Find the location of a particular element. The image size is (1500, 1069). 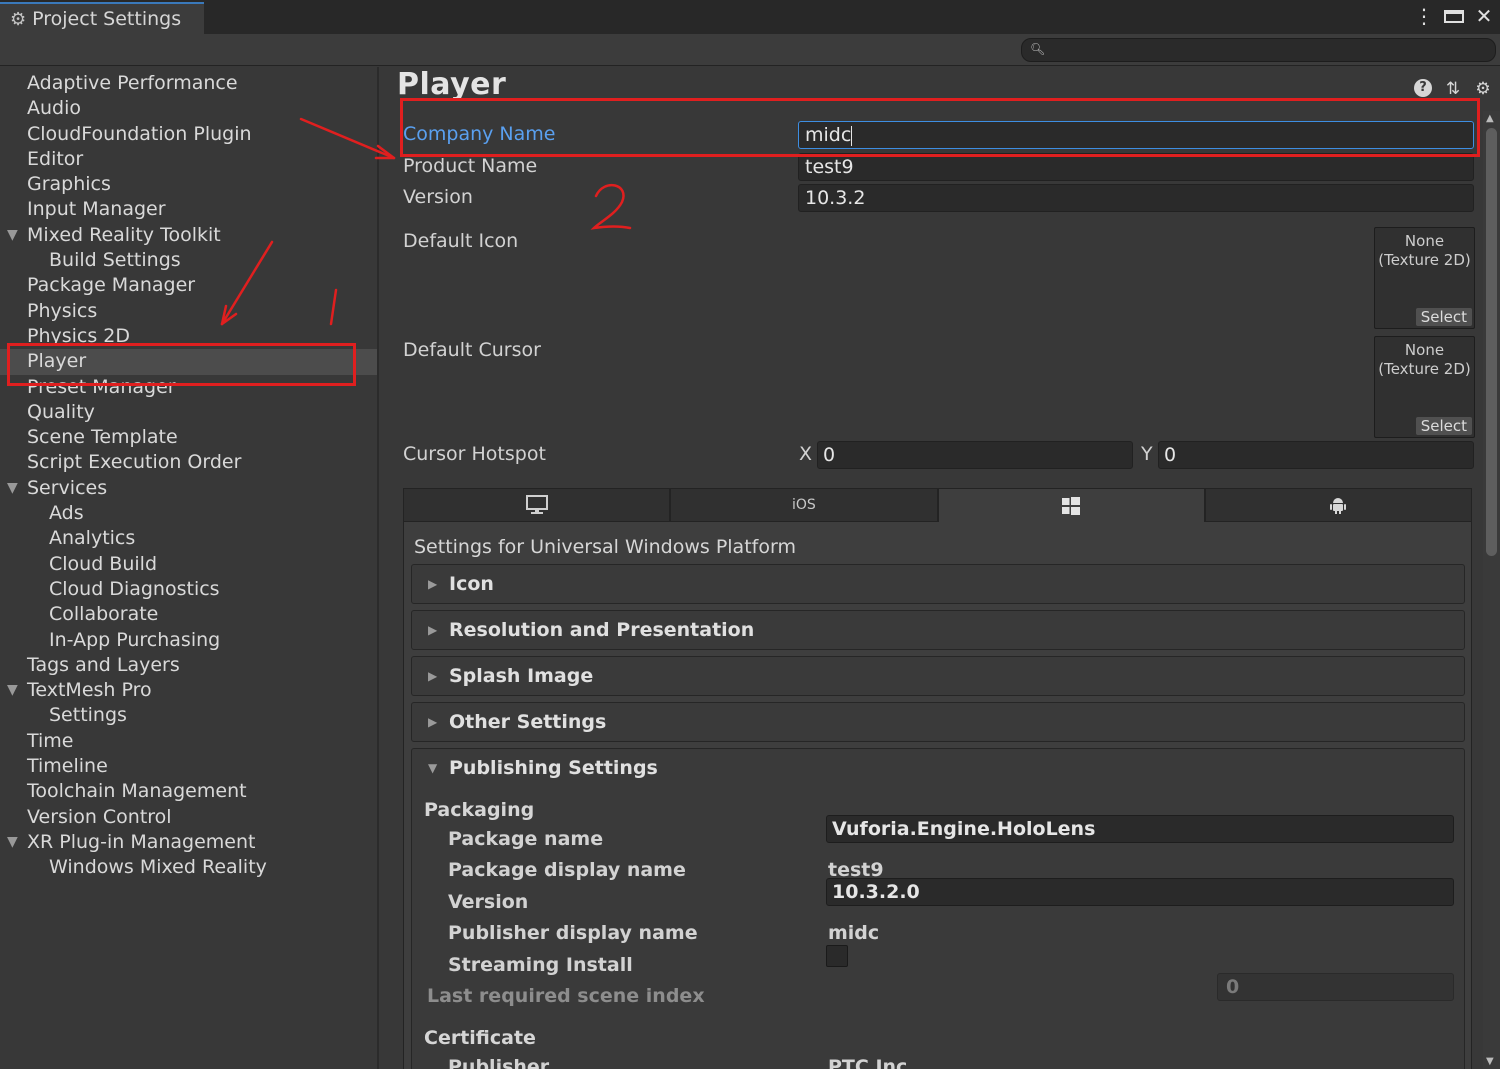

default-cursor-label: Default Cursor is located at coordinates (472, 350).